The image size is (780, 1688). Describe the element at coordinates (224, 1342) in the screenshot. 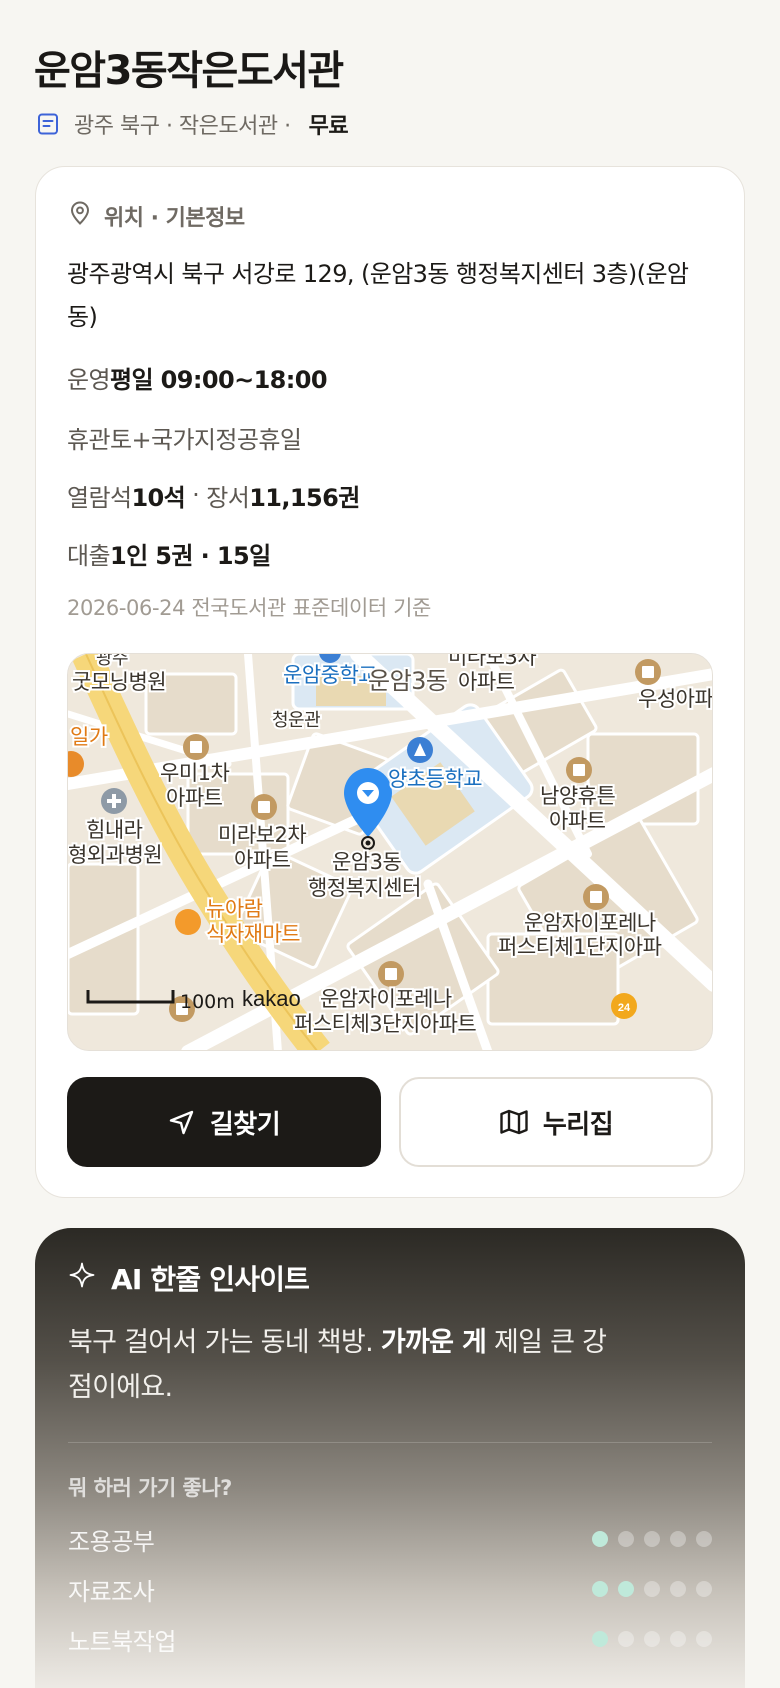

I see `ai-insight-text-part: 북구 걸어서 가는 동네 책방.` at that location.